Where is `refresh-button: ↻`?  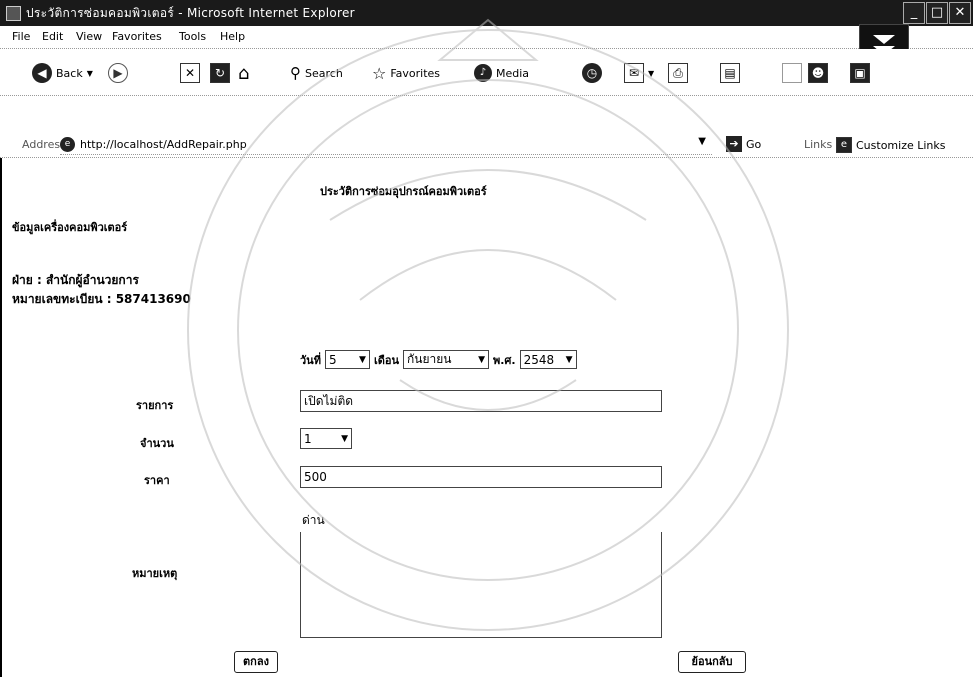 refresh-button: ↻ is located at coordinates (220, 73).